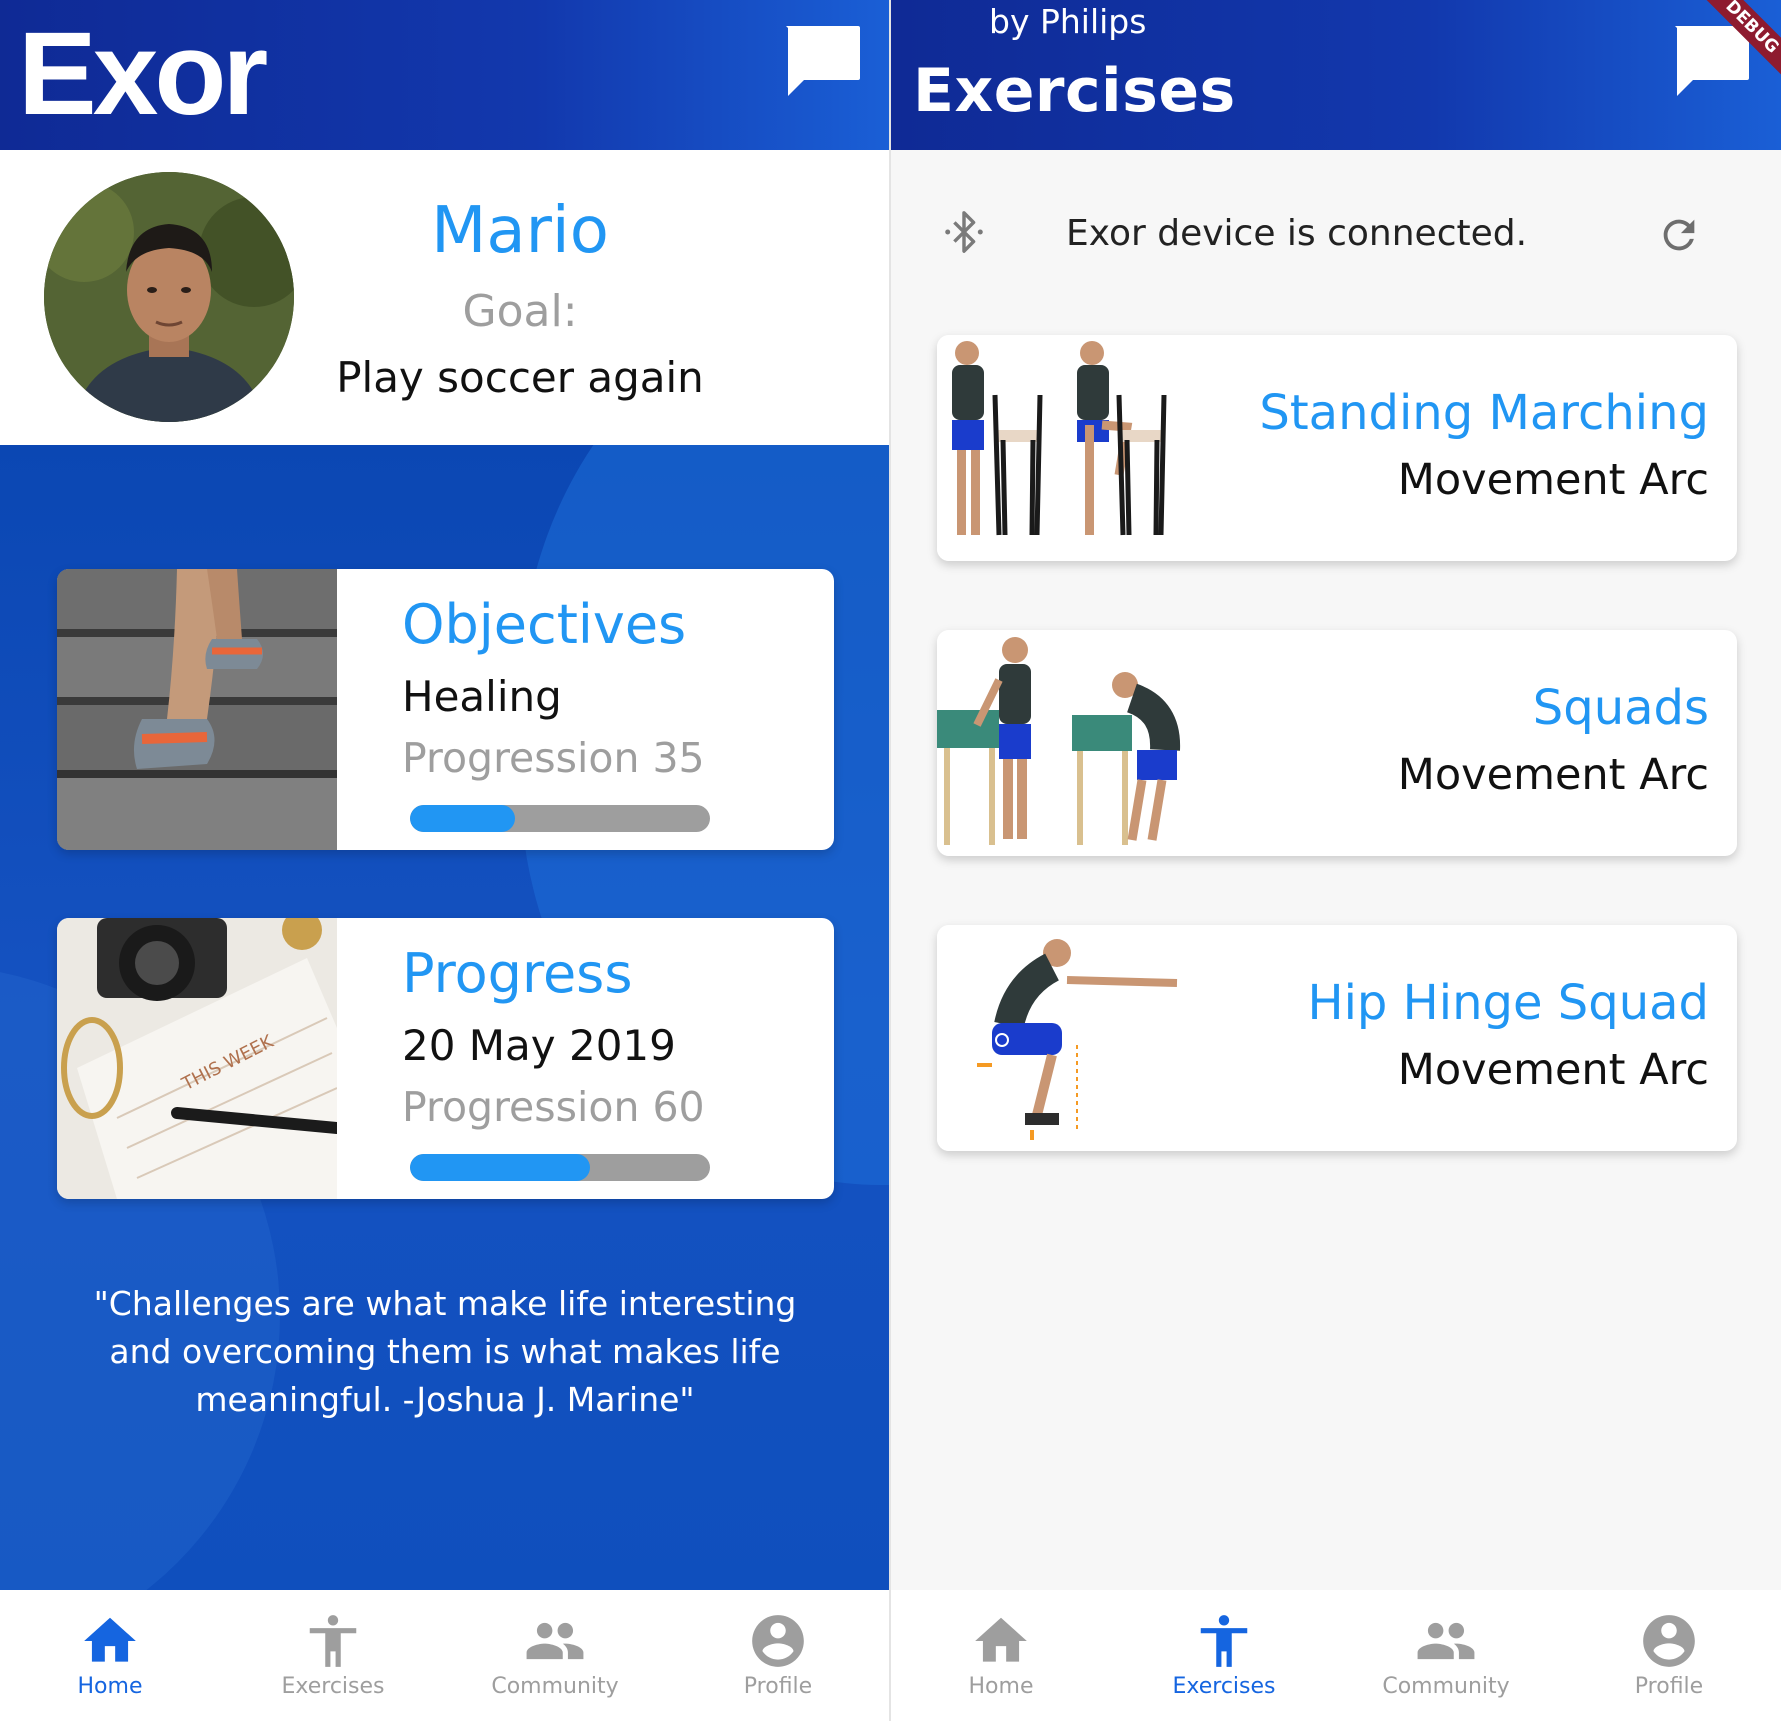  What do you see at coordinates (1337, 448) in the screenshot?
I see `exercise-card: Standing Marching Movement Arc` at bounding box center [1337, 448].